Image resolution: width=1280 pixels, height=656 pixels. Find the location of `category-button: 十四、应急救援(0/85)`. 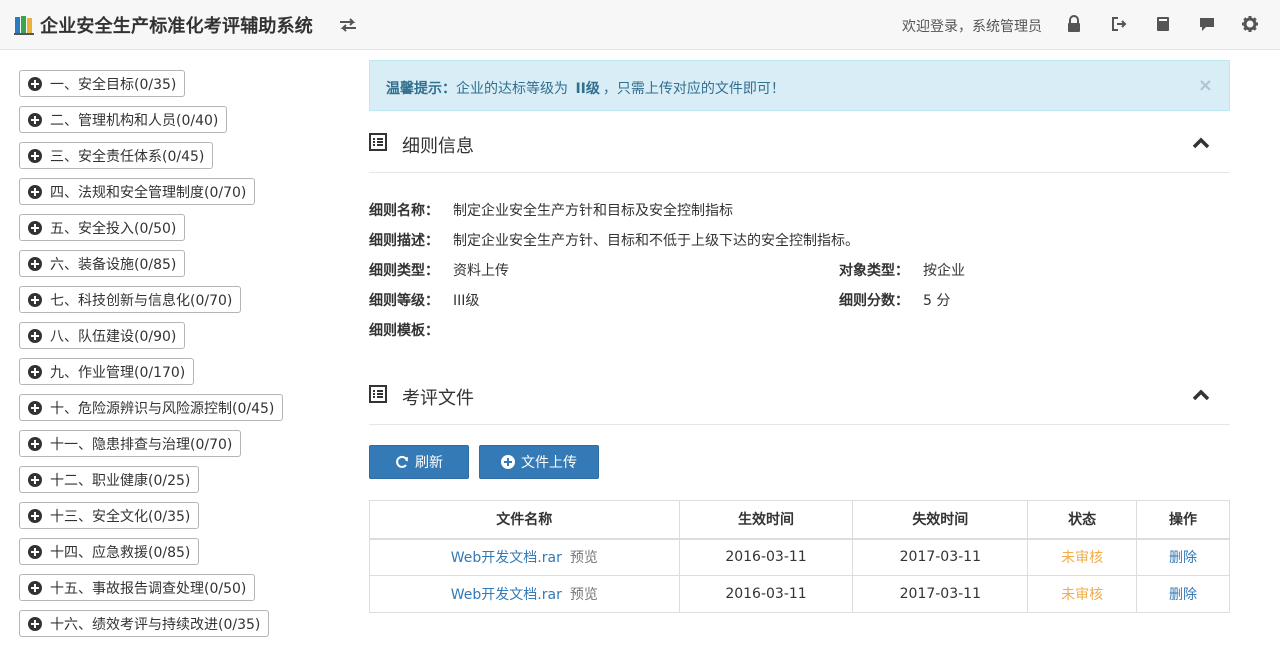

category-button: 十四、应急救援(0/85) is located at coordinates (109, 551).